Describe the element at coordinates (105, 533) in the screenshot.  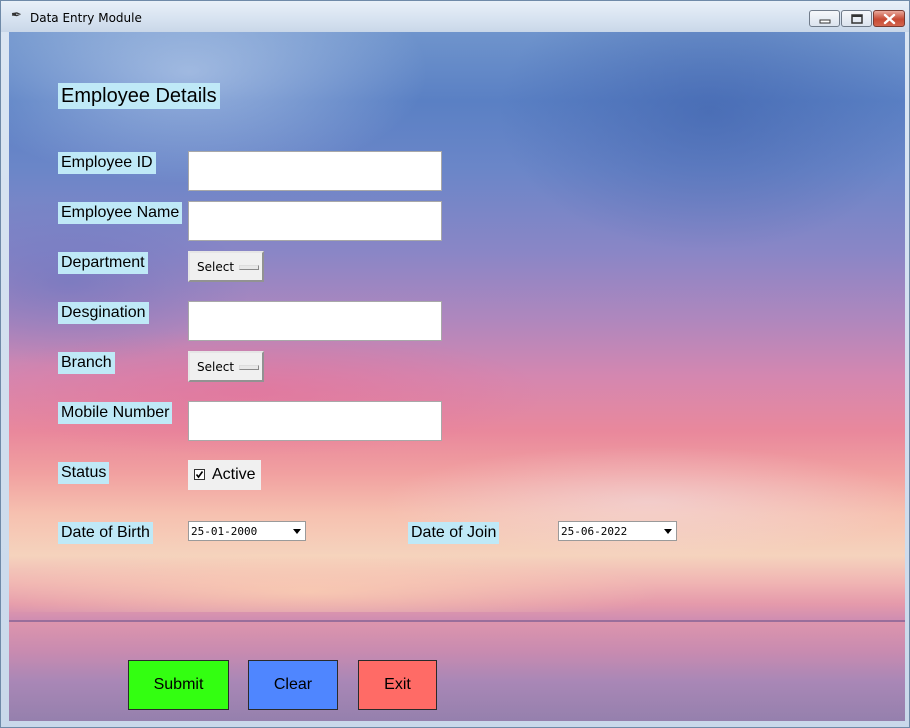
I see `date-of-birth-label: Date of Birth` at that location.